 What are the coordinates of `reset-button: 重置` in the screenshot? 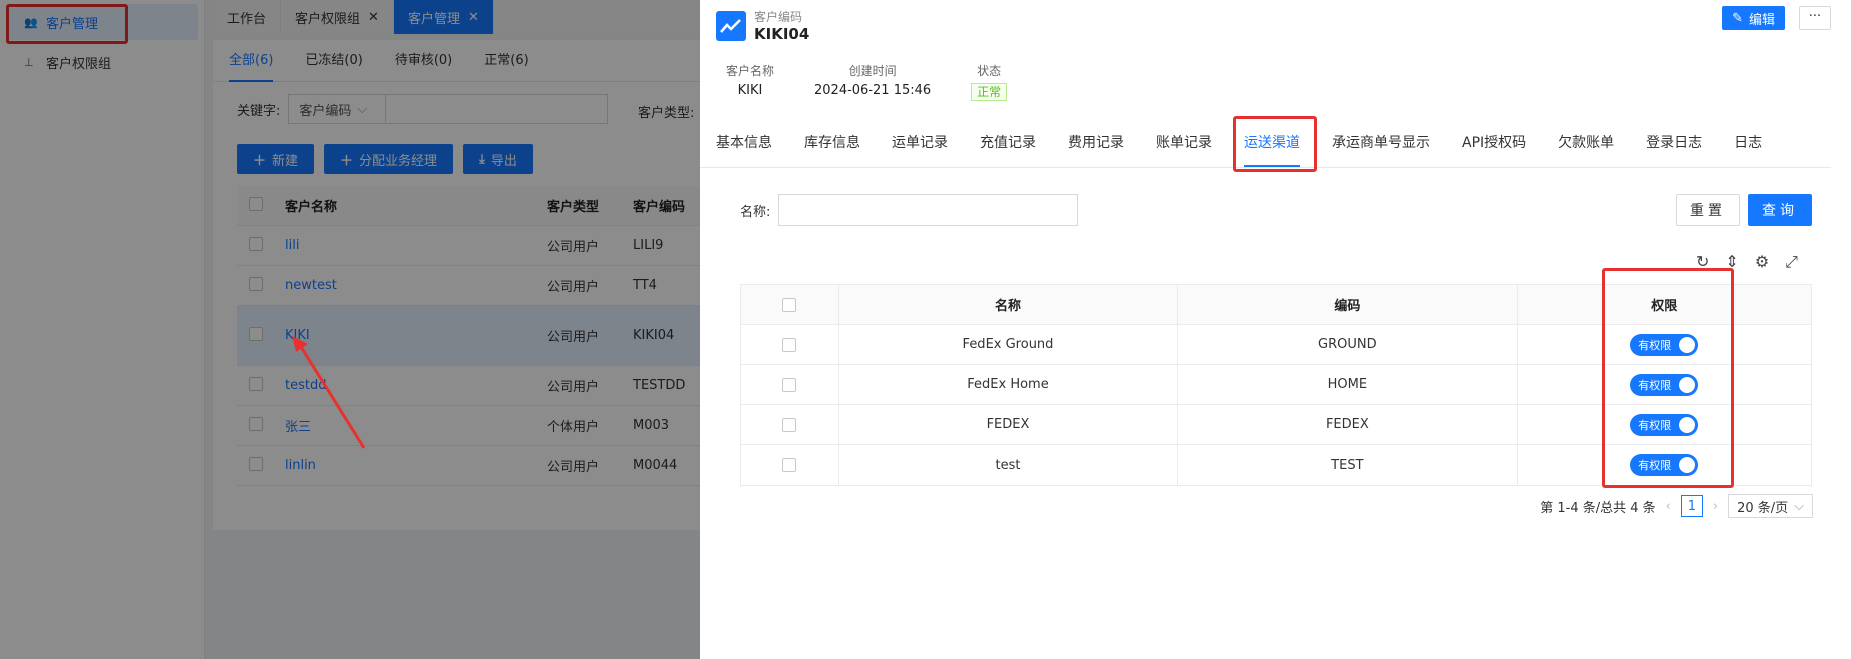 It's located at (1708, 210).